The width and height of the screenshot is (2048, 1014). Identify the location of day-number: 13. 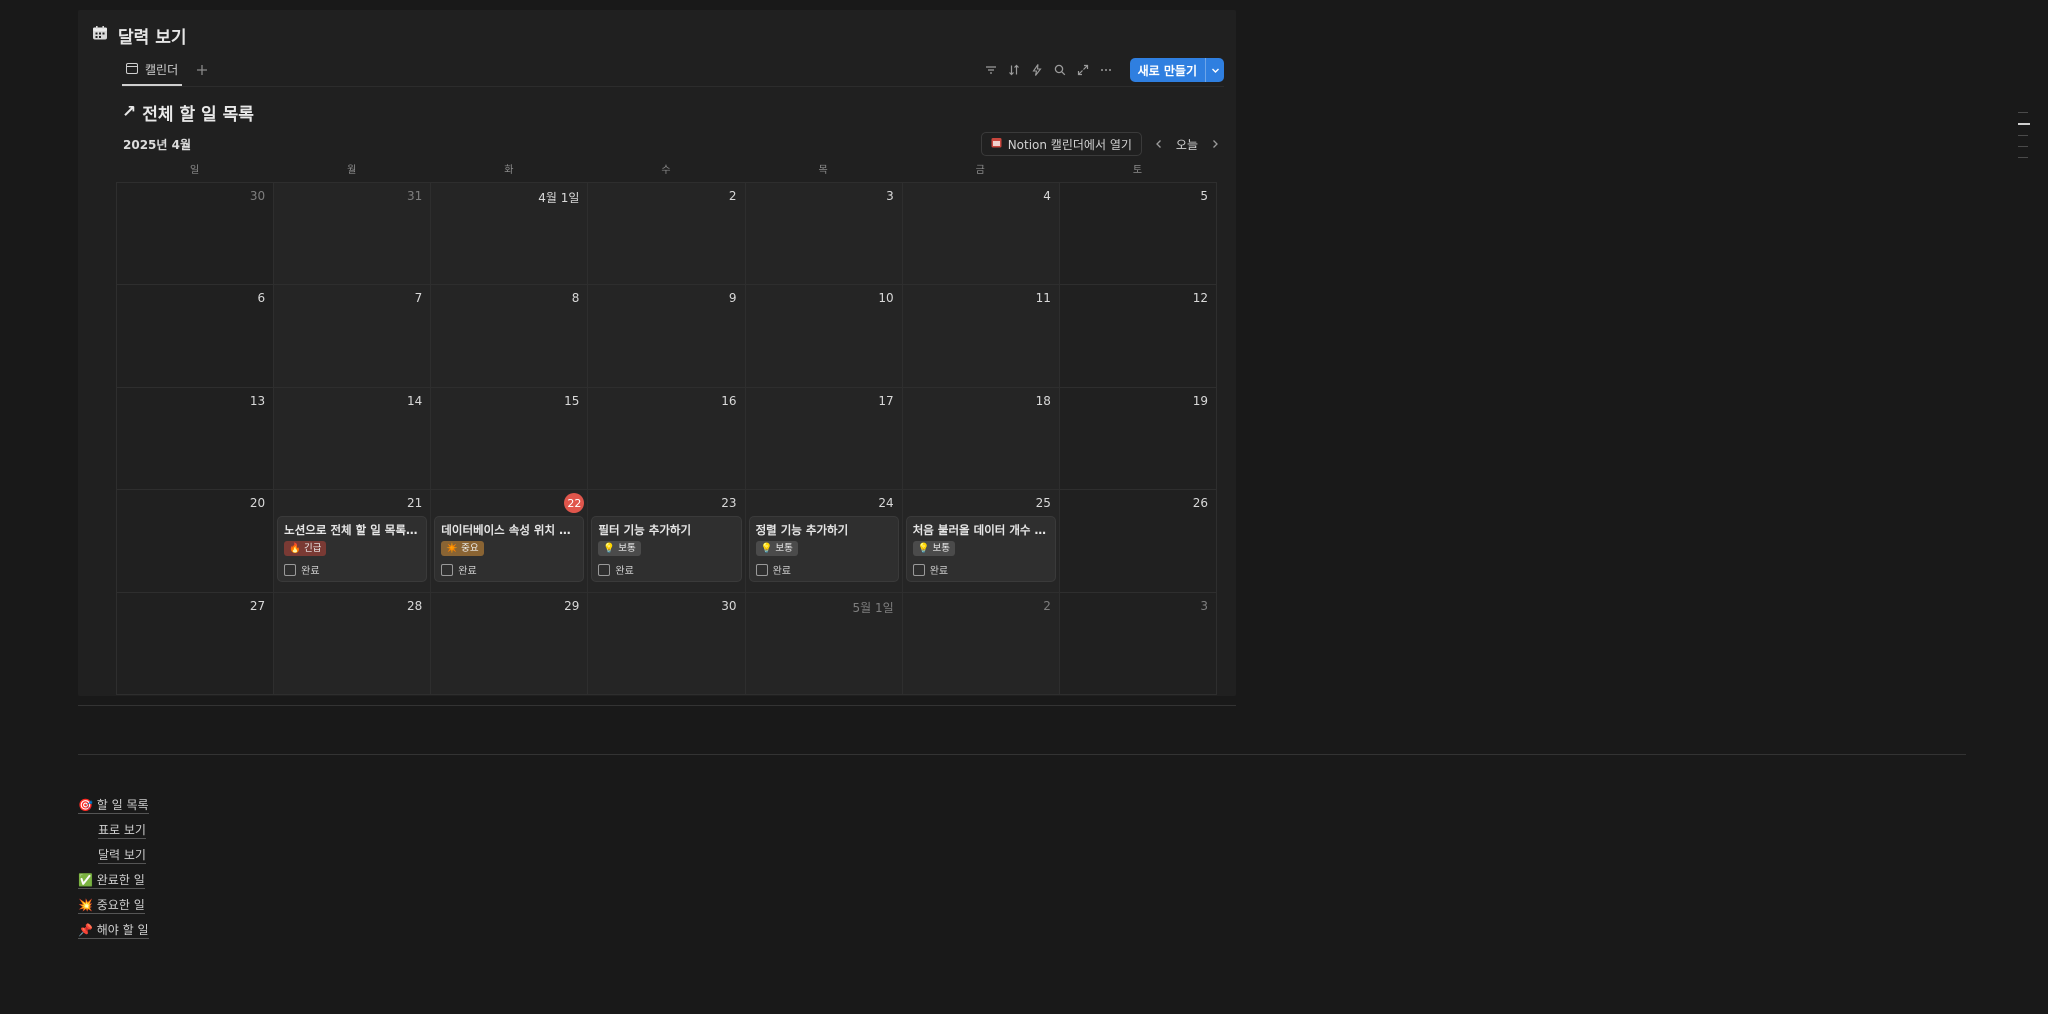
(257, 400).